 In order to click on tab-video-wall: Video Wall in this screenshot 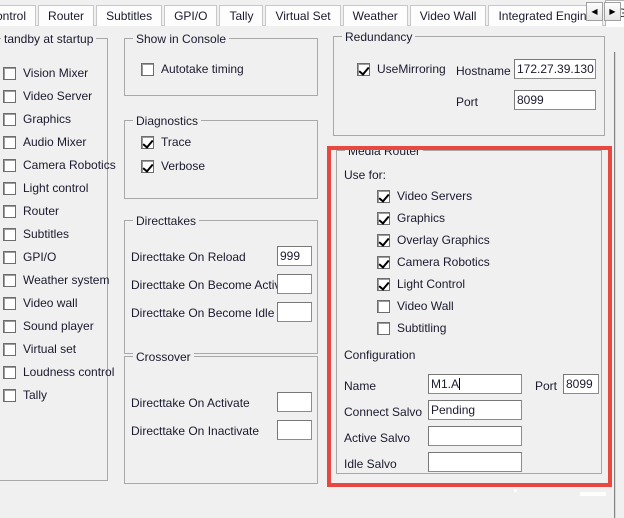, I will do `click(448, 15)`.